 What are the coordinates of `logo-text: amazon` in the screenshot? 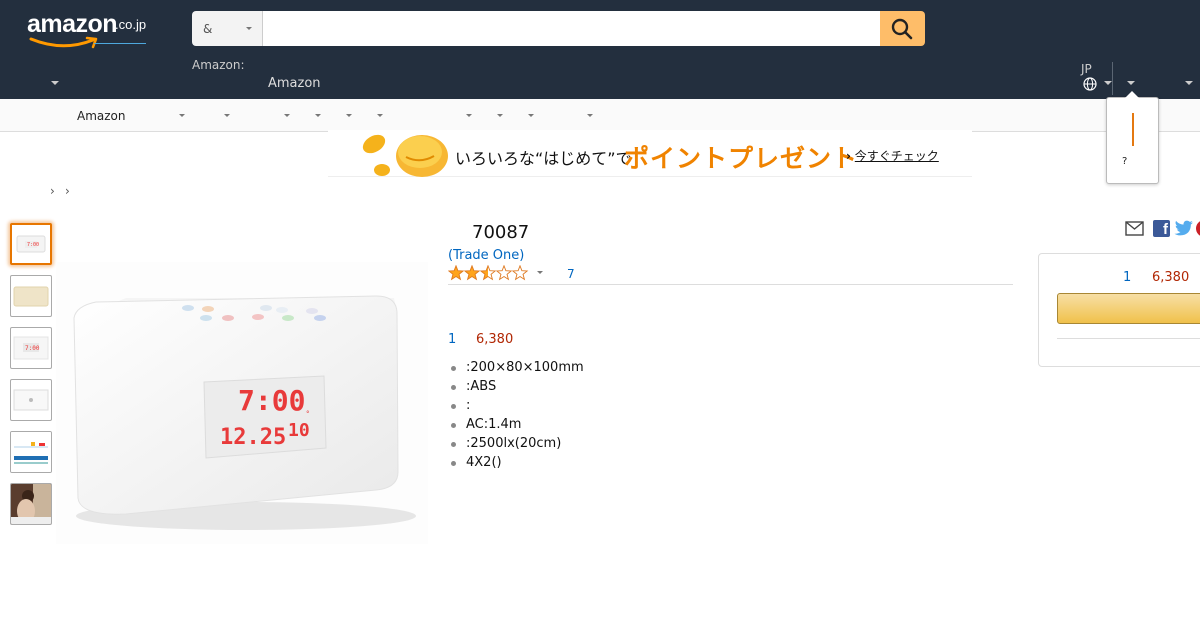 It's located at (72, 24).